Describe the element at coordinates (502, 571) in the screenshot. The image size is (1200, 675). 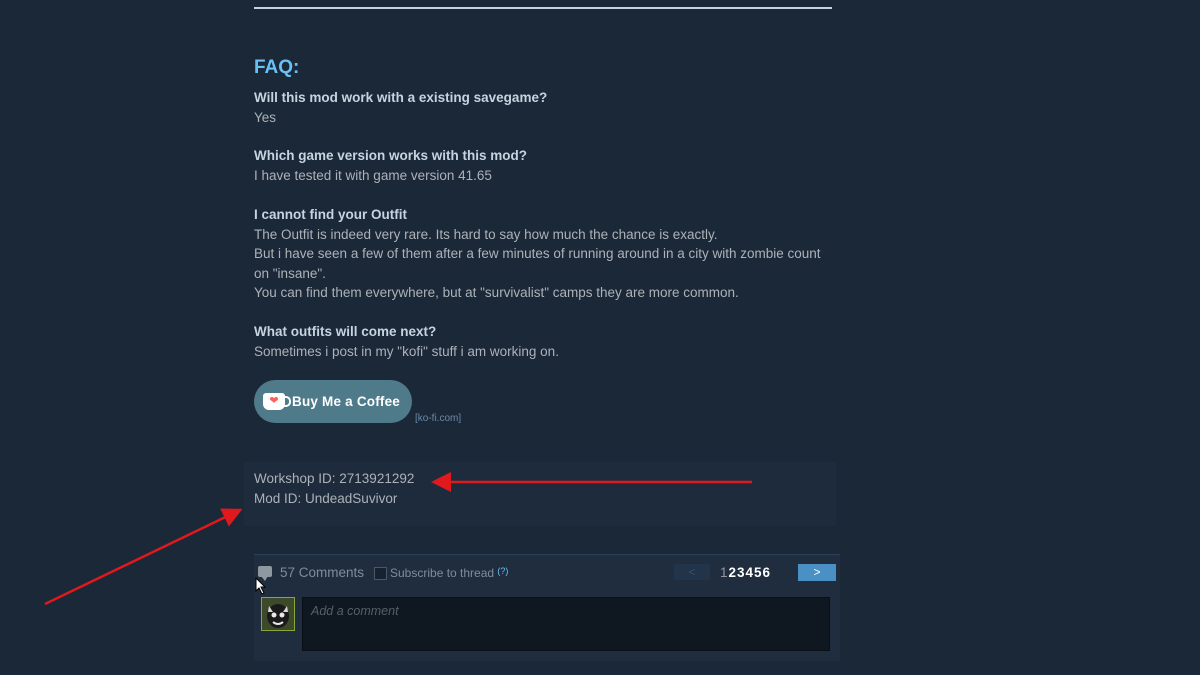
I see `subscribe-help-link: (?)` at that location.